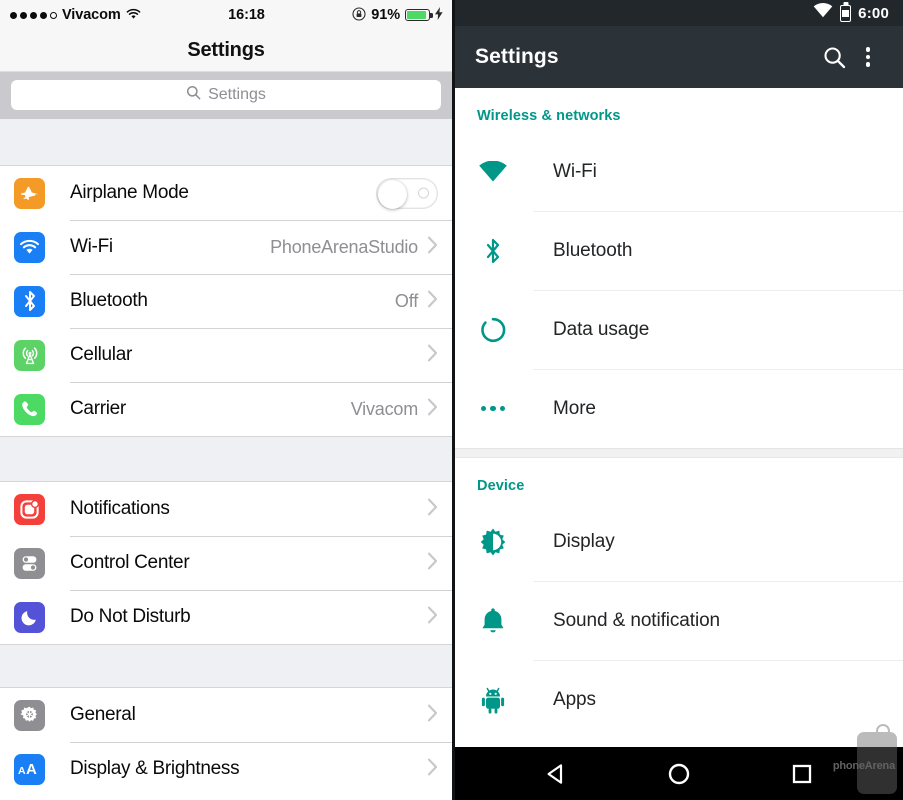  Describe the element at coordinates (423, 193) in the screenshot. I see `toggle-off-indicator` at that location.